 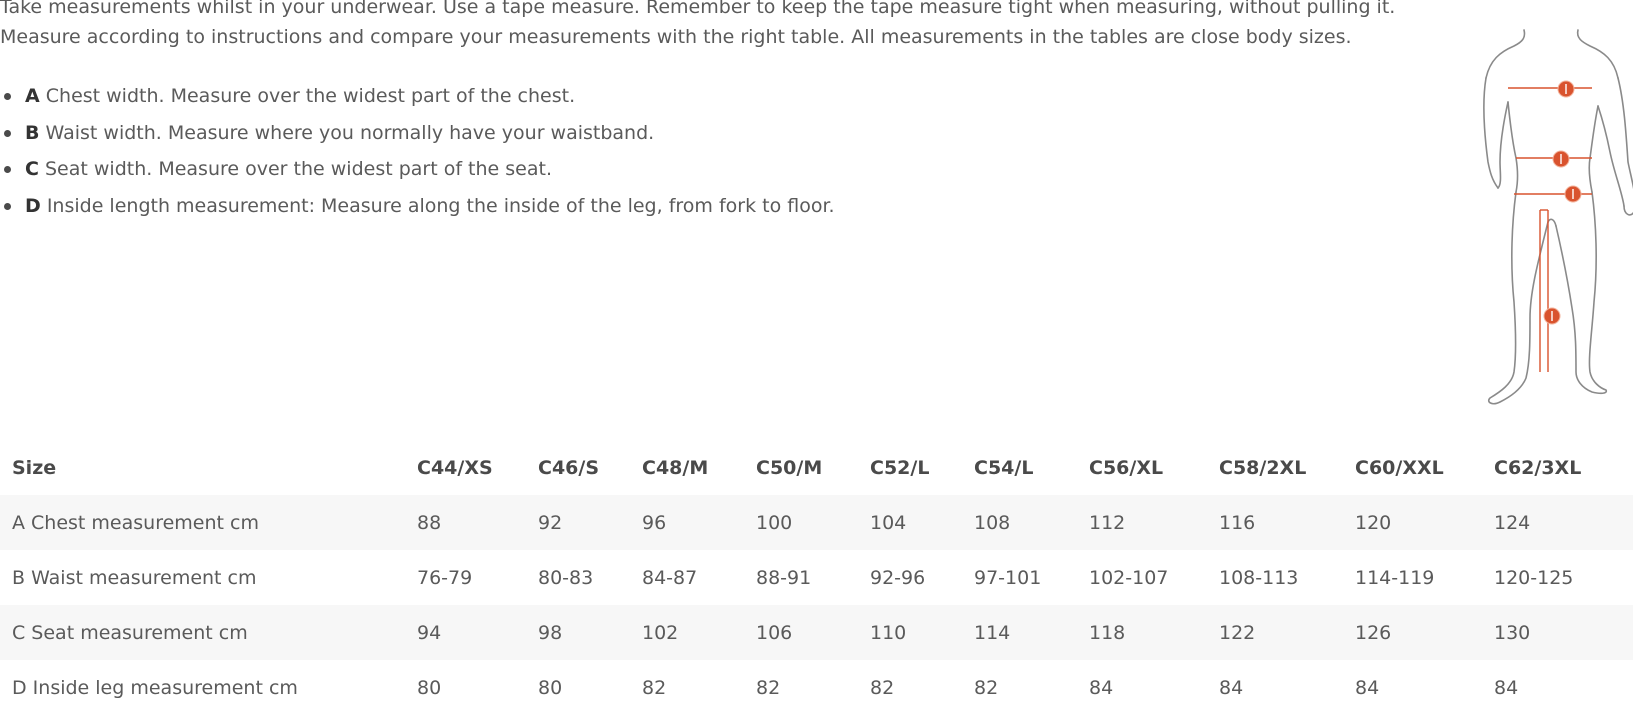 I want to click on table-cell: 94, so click(x=465, y=632).